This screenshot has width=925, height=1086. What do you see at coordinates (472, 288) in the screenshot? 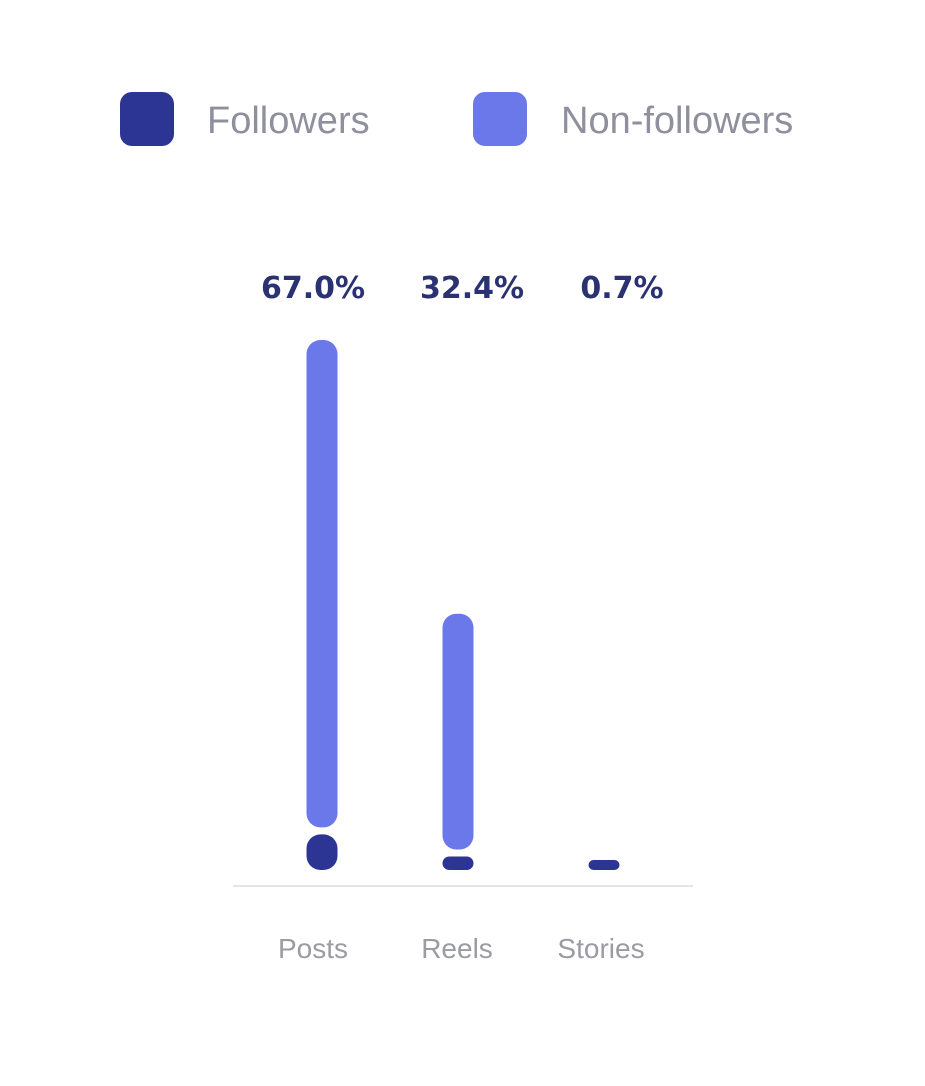
I see `total-label-reels: 32.4%` at bounding box center [472, 288].